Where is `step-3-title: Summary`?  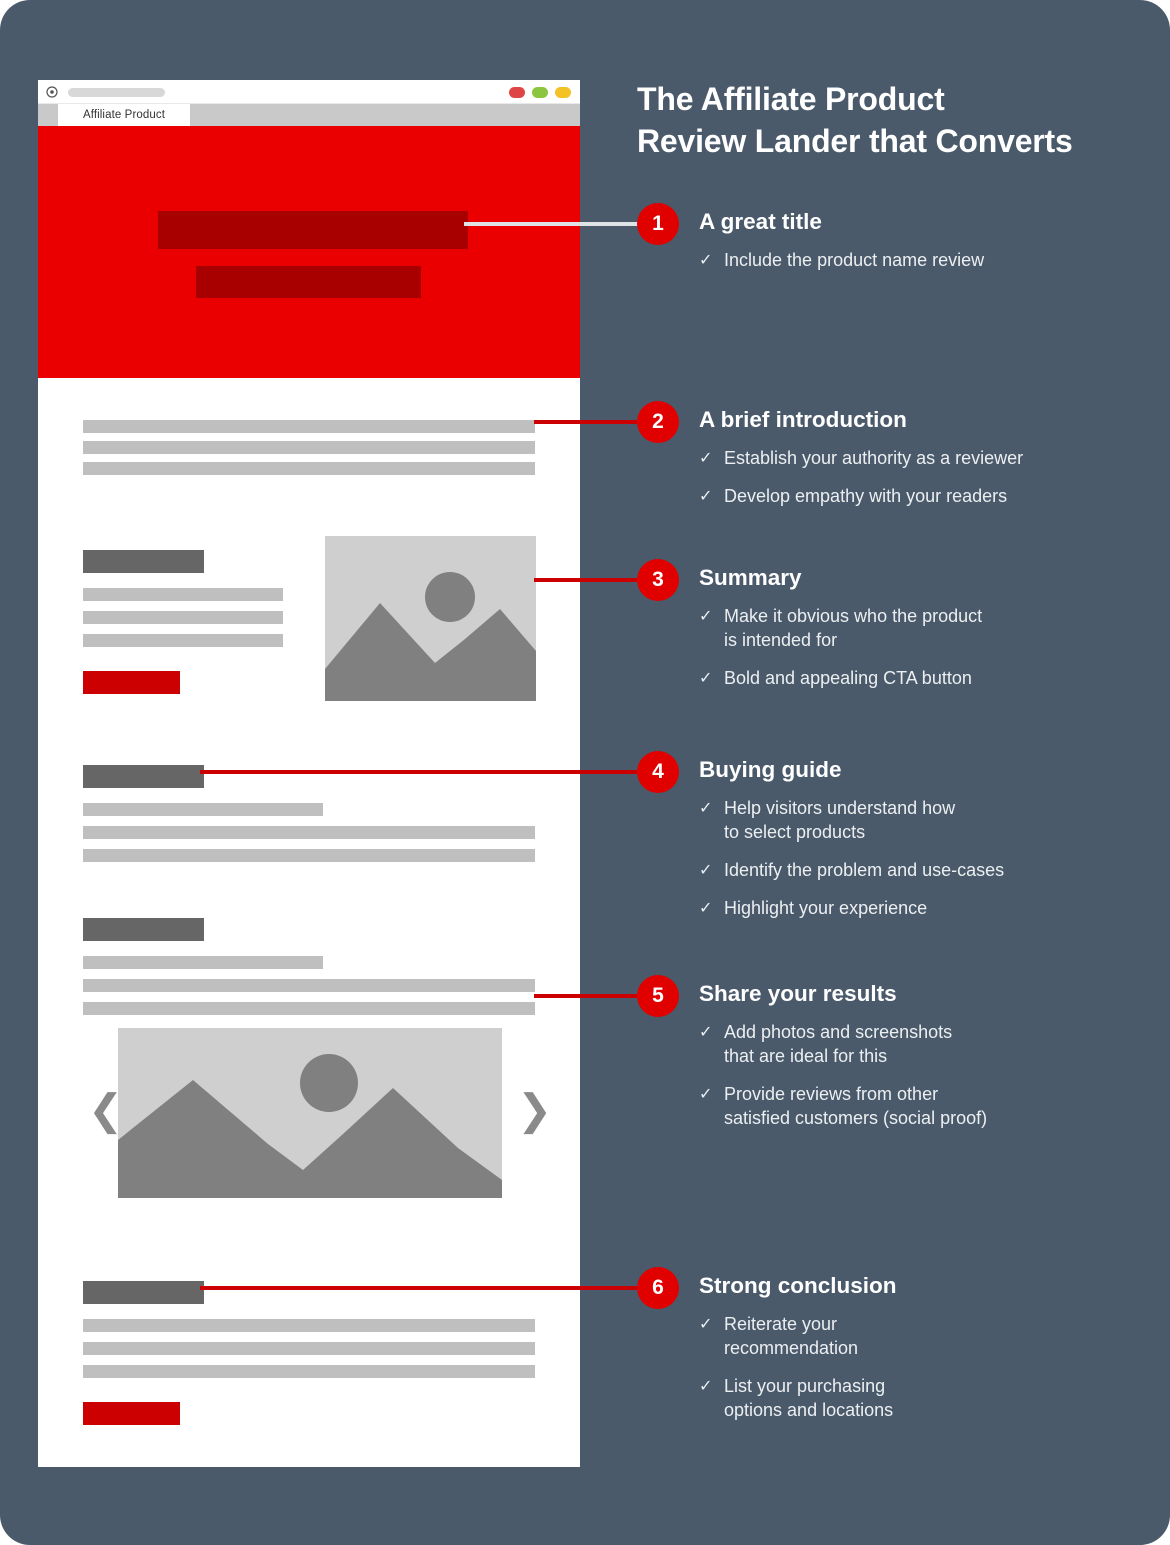 step-3-title: Summary is located at coordinates (750, 577).